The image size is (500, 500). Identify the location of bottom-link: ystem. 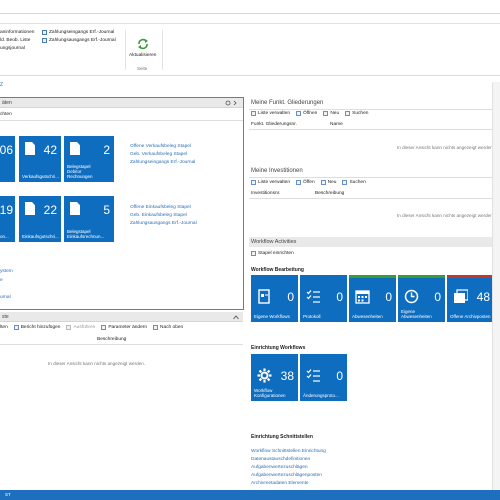
(6, 271).